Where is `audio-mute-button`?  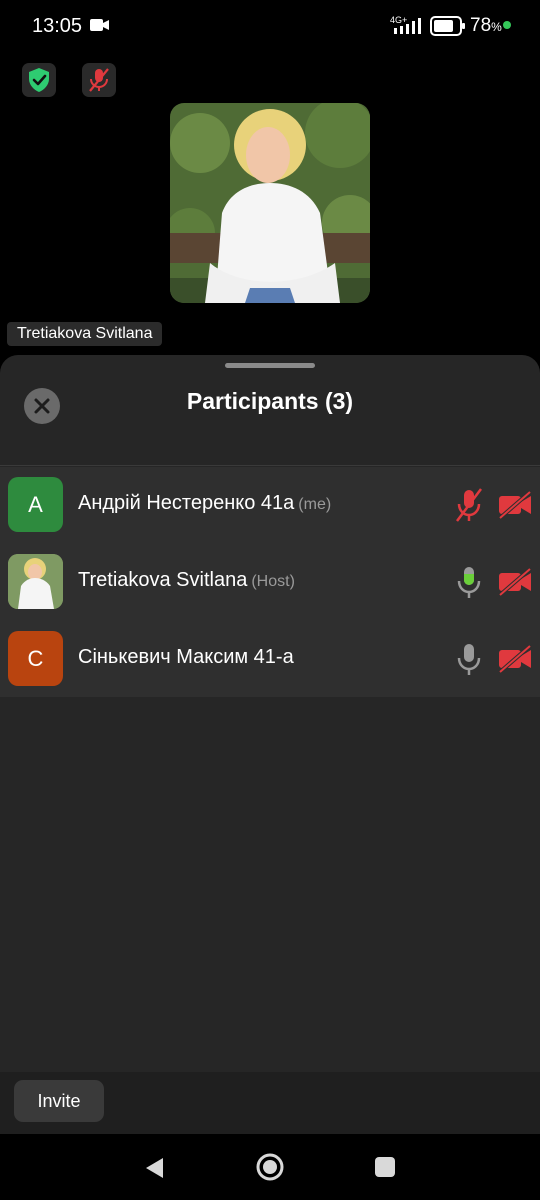
audio-mute-button is located at coordinates (99, 80).